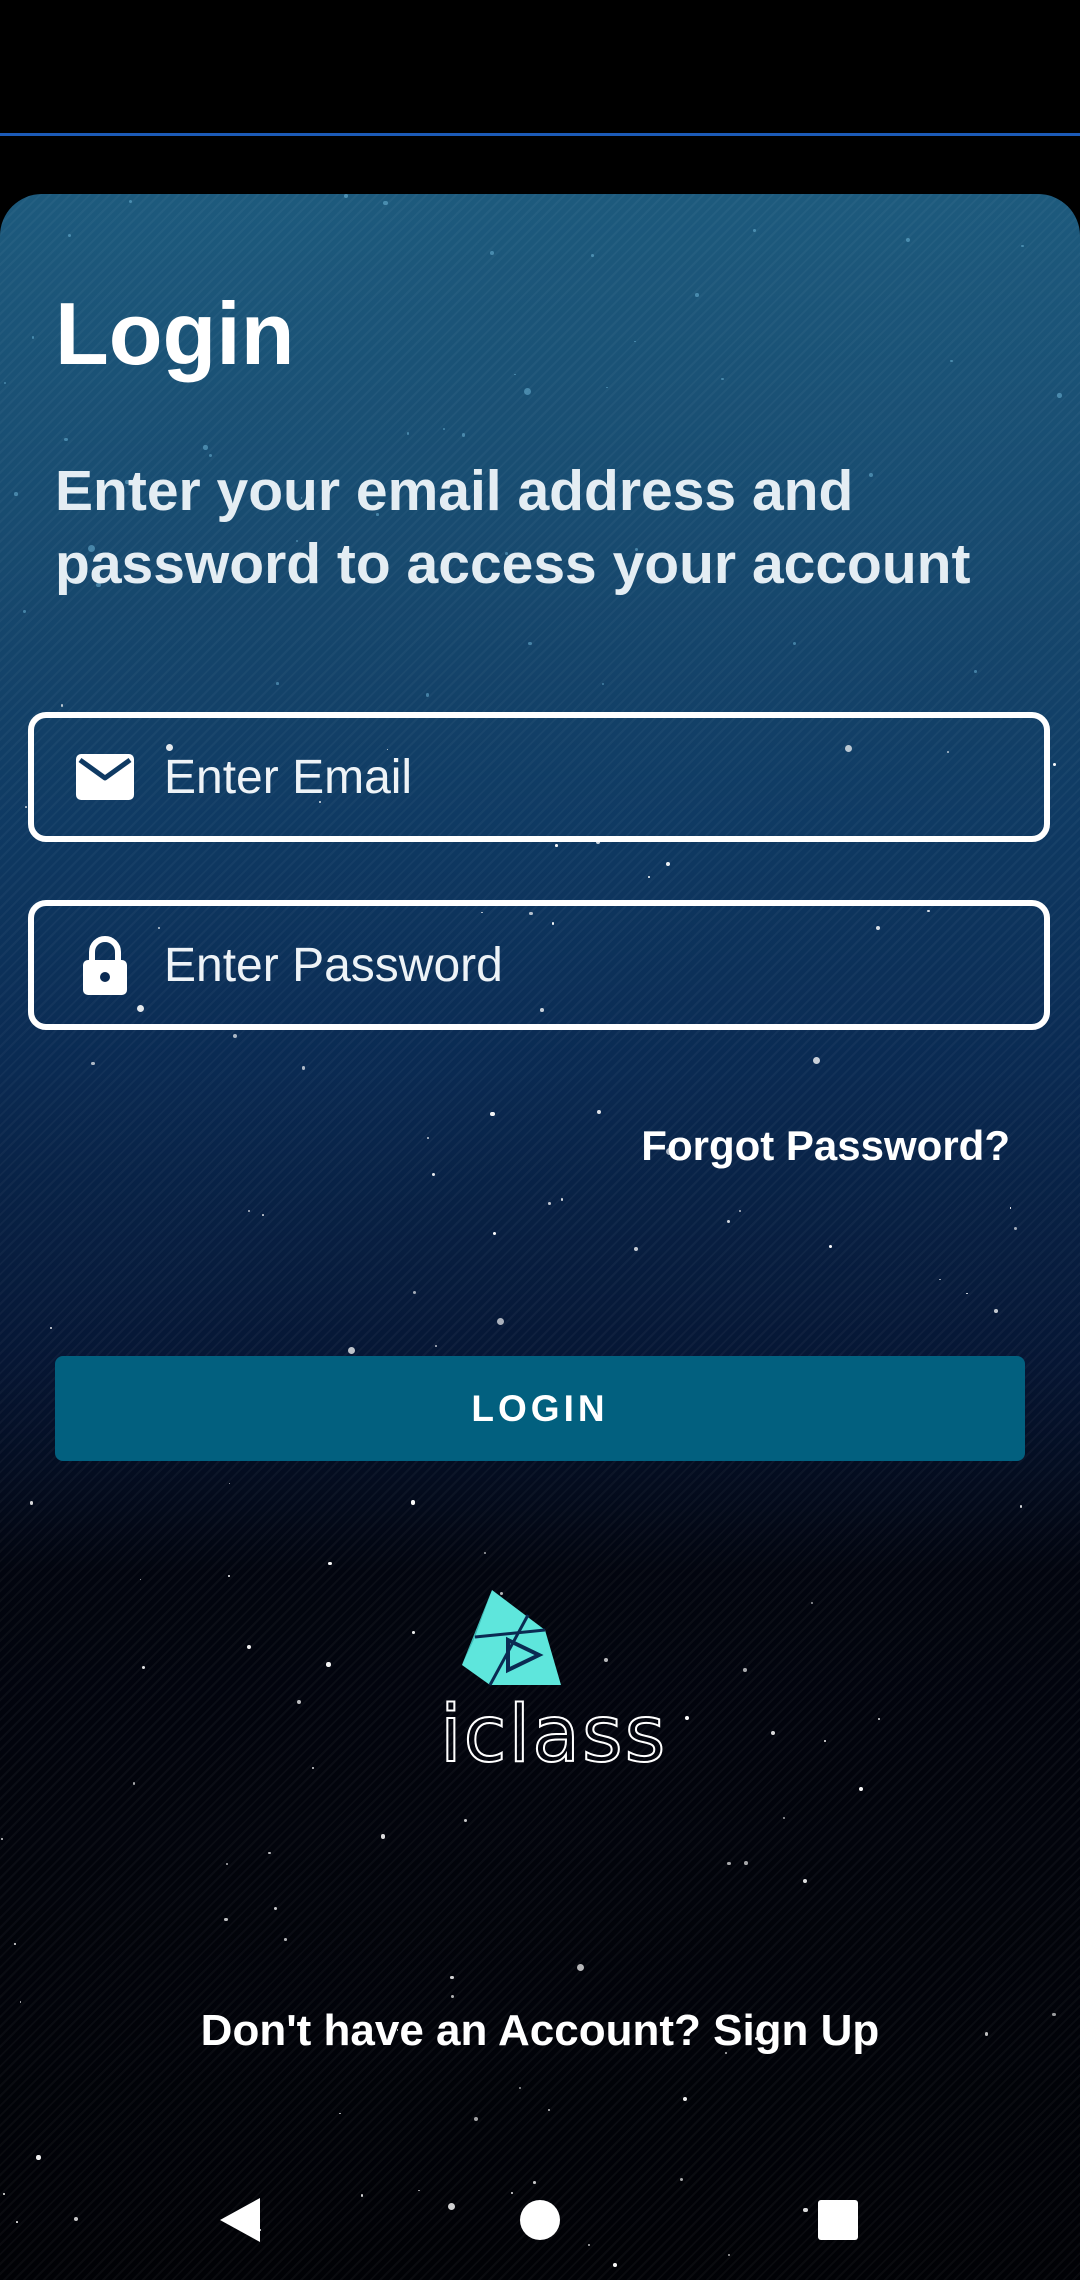  What do you see at coordinates (105, 965) in the screenshot?
I see `lock-icon` at bounding box center [105, 965].